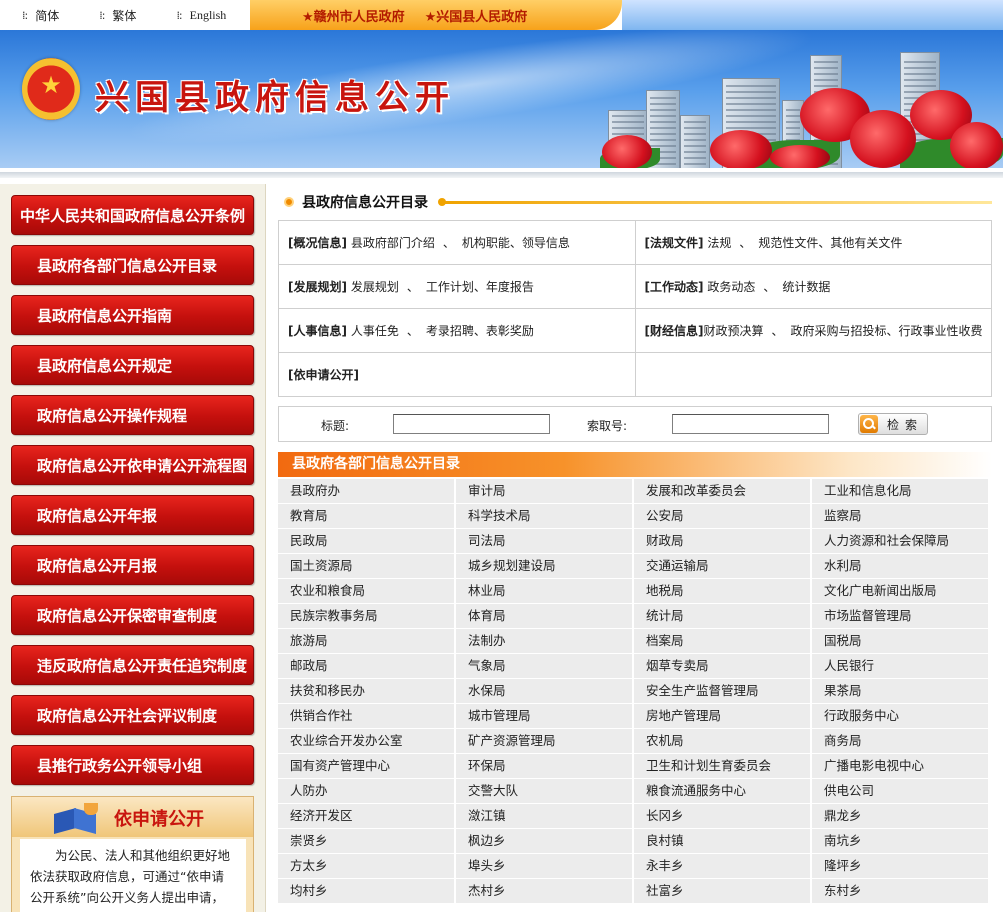 The width and height of the screenshot is (1003, 912). What do you see at coordinates (723, 741) in the screenshot?
I see `dept-link: 农机局` at bounding box center [723, 741].